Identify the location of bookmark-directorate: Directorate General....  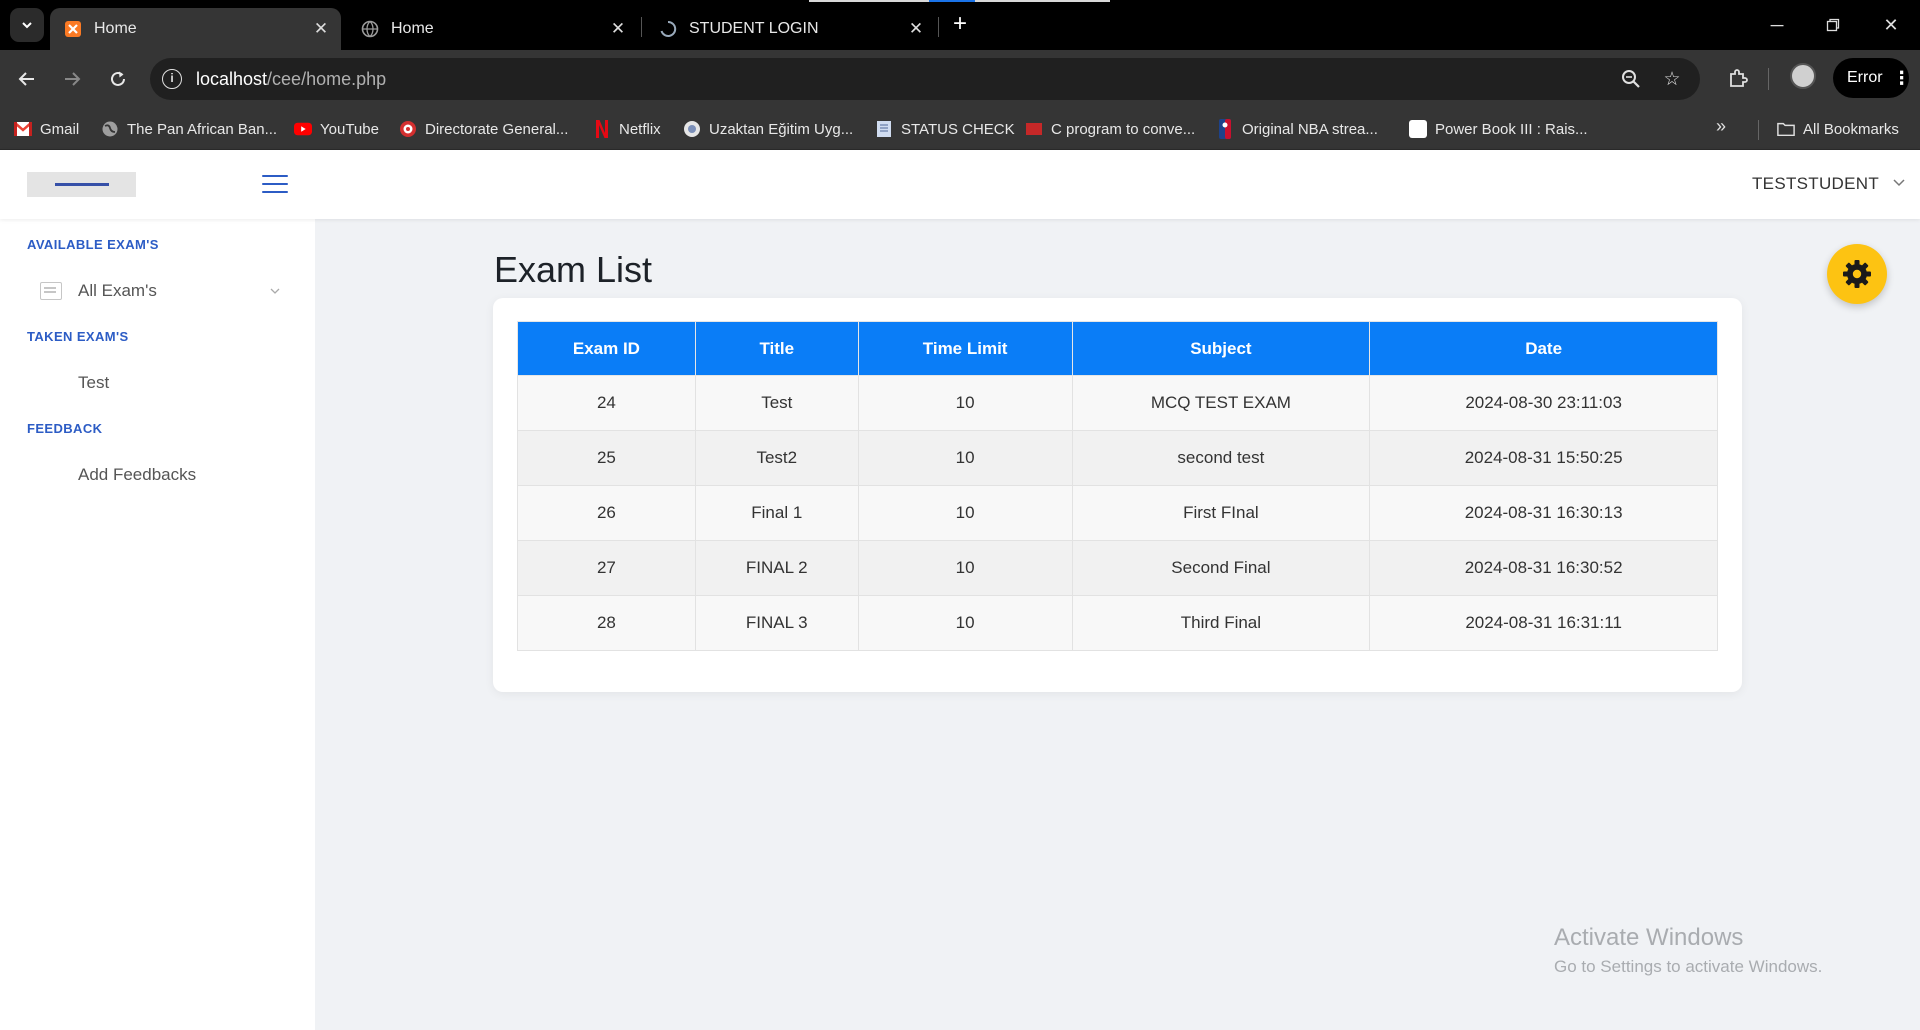
(483, 129).